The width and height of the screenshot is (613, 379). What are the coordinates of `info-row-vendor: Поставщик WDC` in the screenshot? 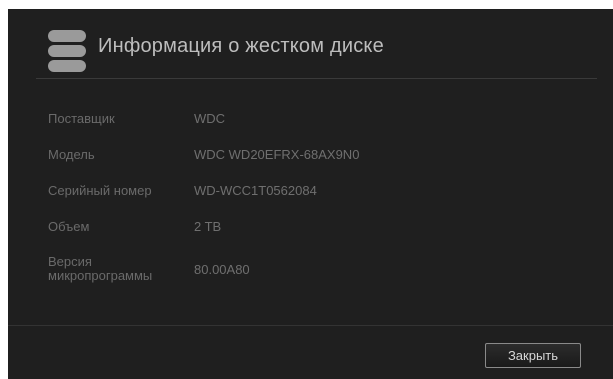 It's located at (308, 130).